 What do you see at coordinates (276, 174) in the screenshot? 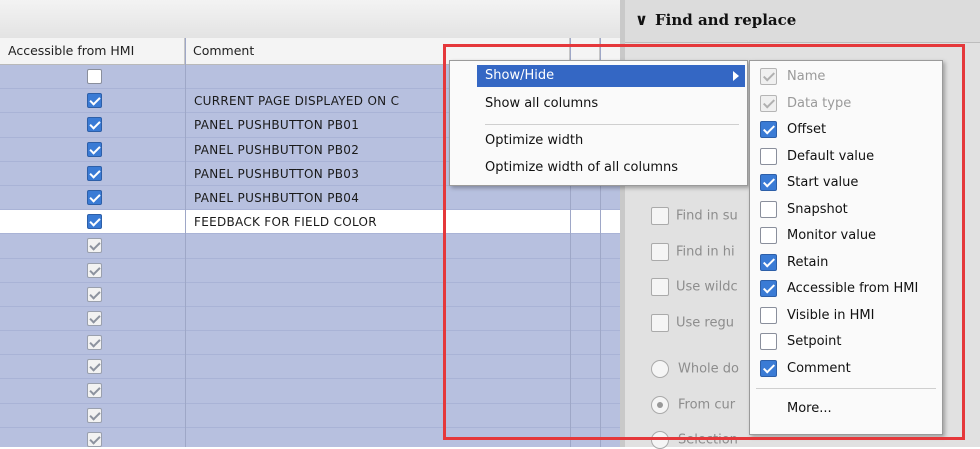
I see `comment-cell: PANEL PUSHBUTTON PB03` at bounding box center [276, 174].